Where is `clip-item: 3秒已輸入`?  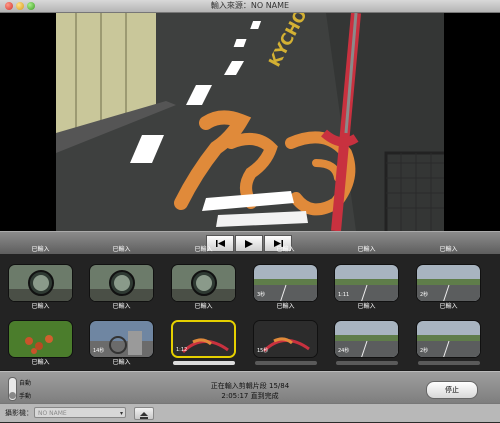
clip-item: 3秒已輸入 is located at coordinates (285, 287).